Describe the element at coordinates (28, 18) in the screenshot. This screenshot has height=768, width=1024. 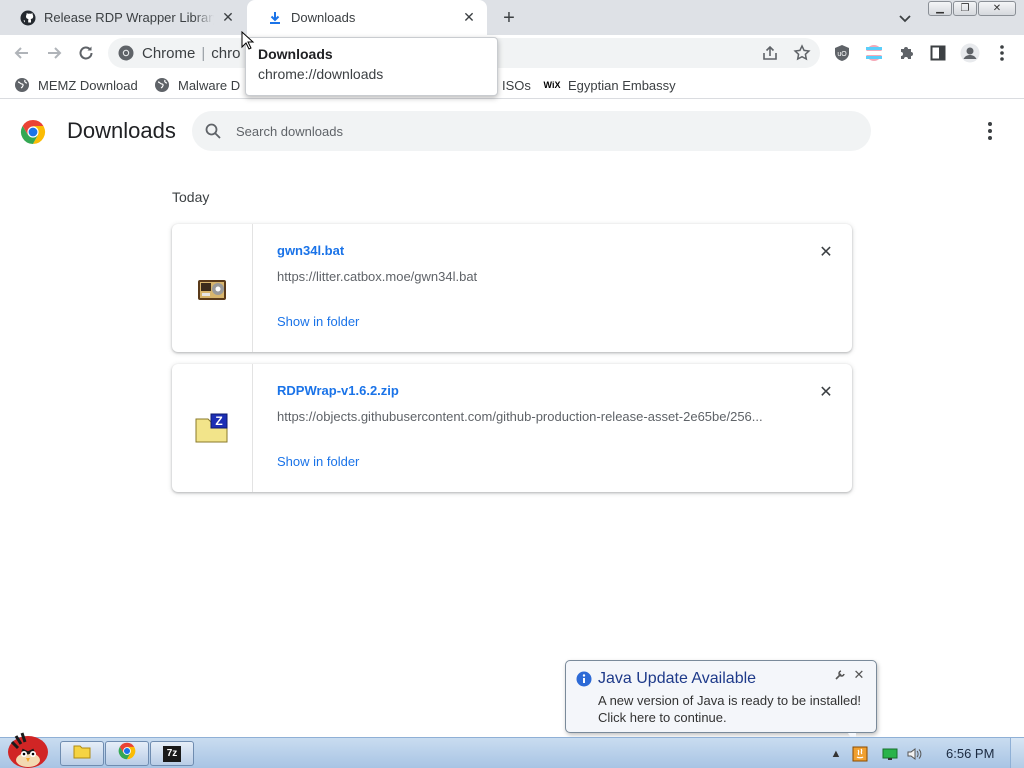
I see `github-icon` at that location.